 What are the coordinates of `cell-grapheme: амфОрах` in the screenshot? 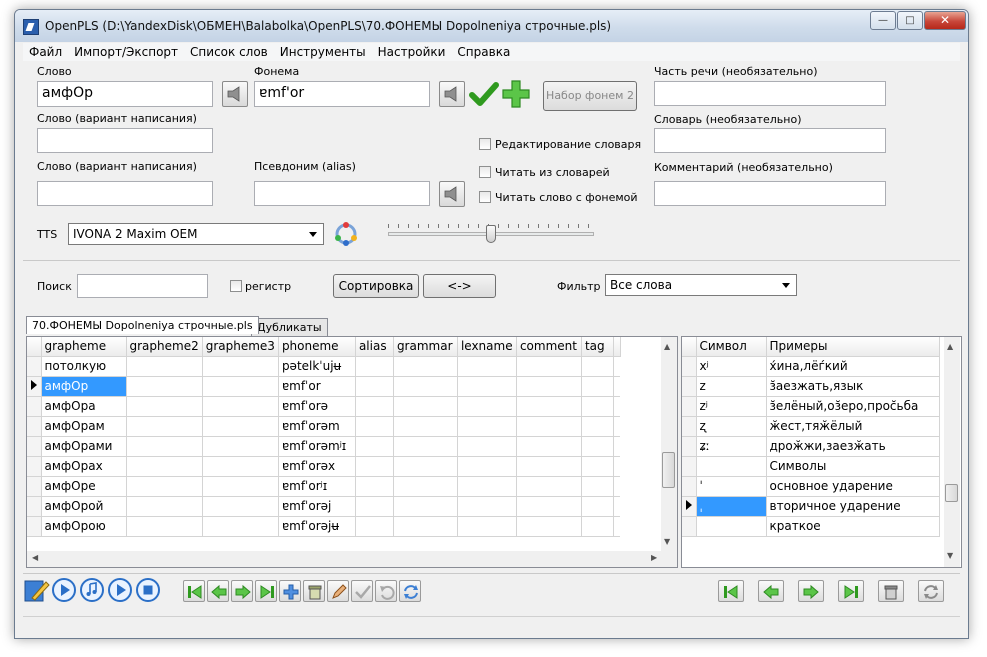 It's located at (84, 466).